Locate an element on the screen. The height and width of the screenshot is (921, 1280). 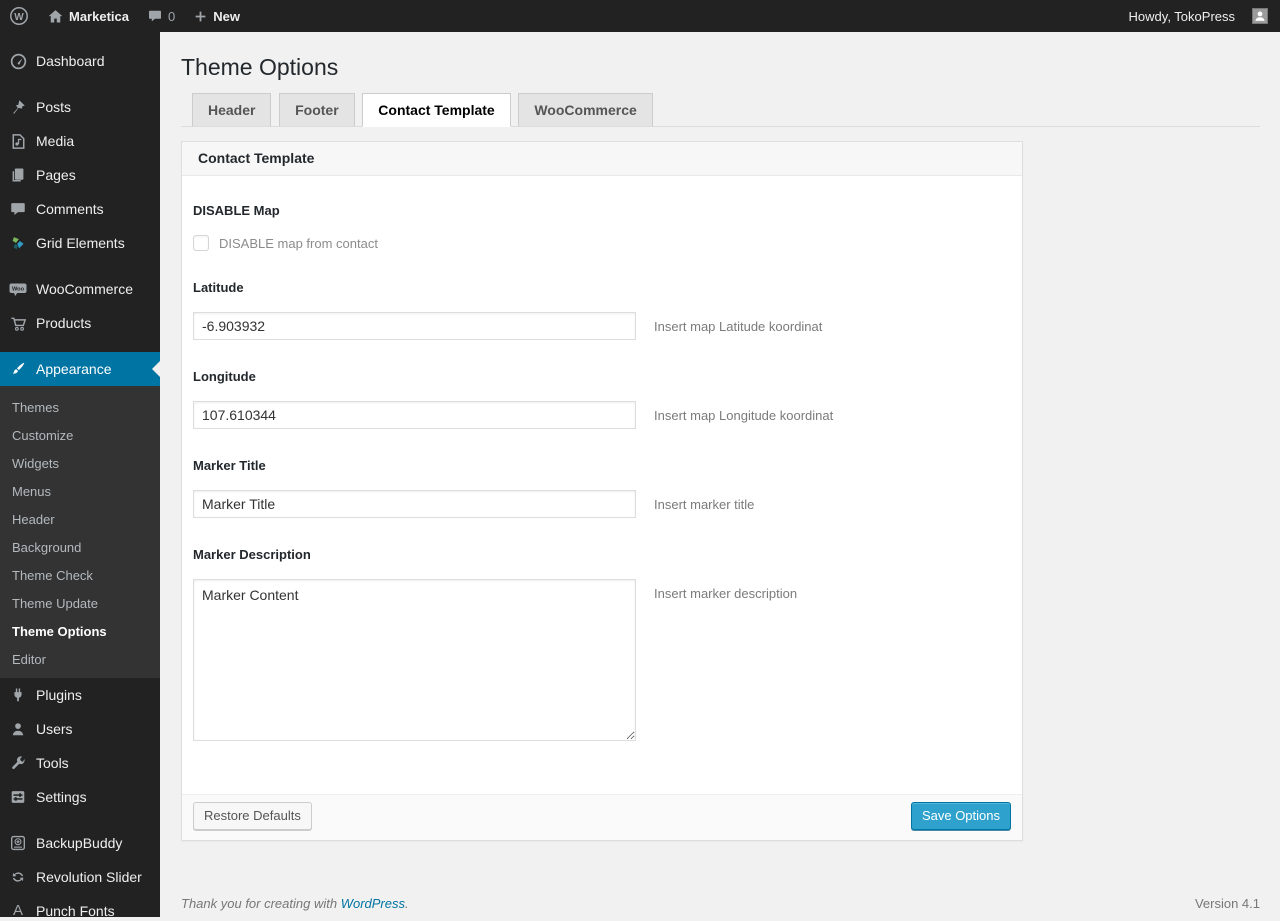
panel-title: Contact Template is located at coordinates (602, 159).